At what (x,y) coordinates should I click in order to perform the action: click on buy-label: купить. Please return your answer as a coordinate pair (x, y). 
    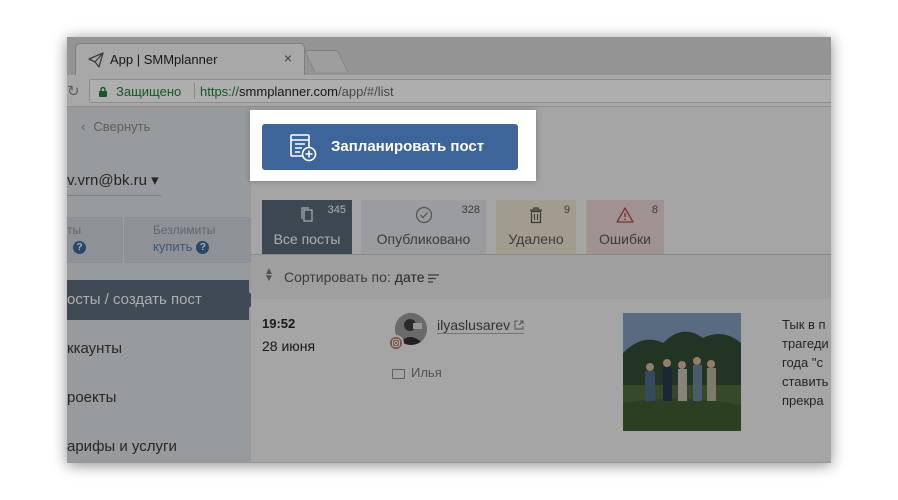
    Looking at the image, I should click on (173, 246).